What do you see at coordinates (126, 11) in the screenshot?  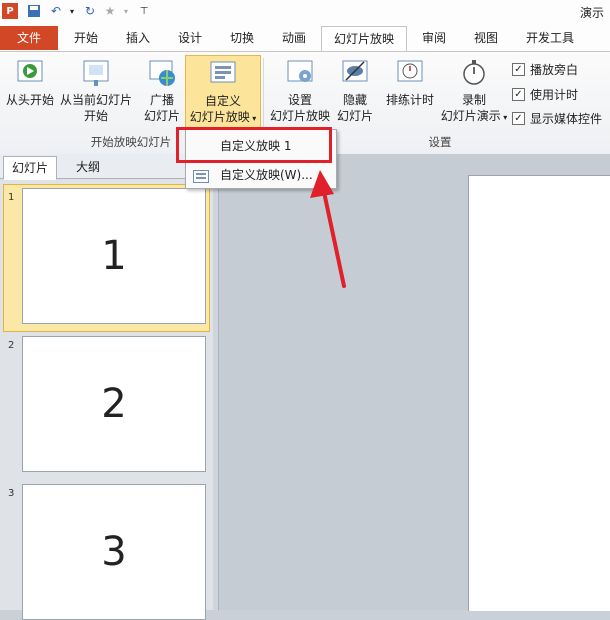 I see `star-dropdown-icon: ▾` at bounding box center [126, 11].